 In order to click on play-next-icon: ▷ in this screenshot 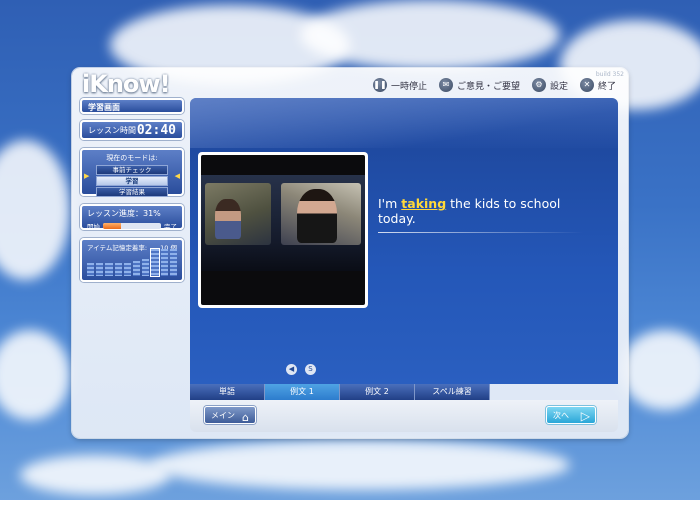, I will do `click(585, 416)`.